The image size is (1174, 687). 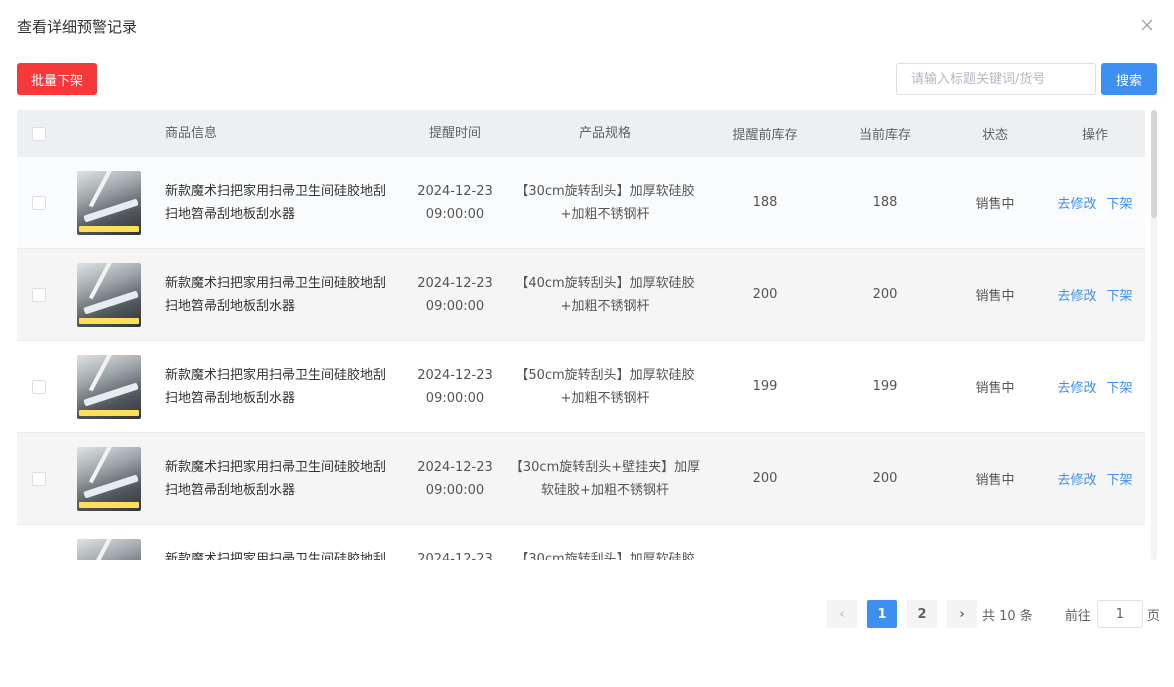 I want to click on remind-time: 2024-12-2309:00:00, so click(x=455, y=554).